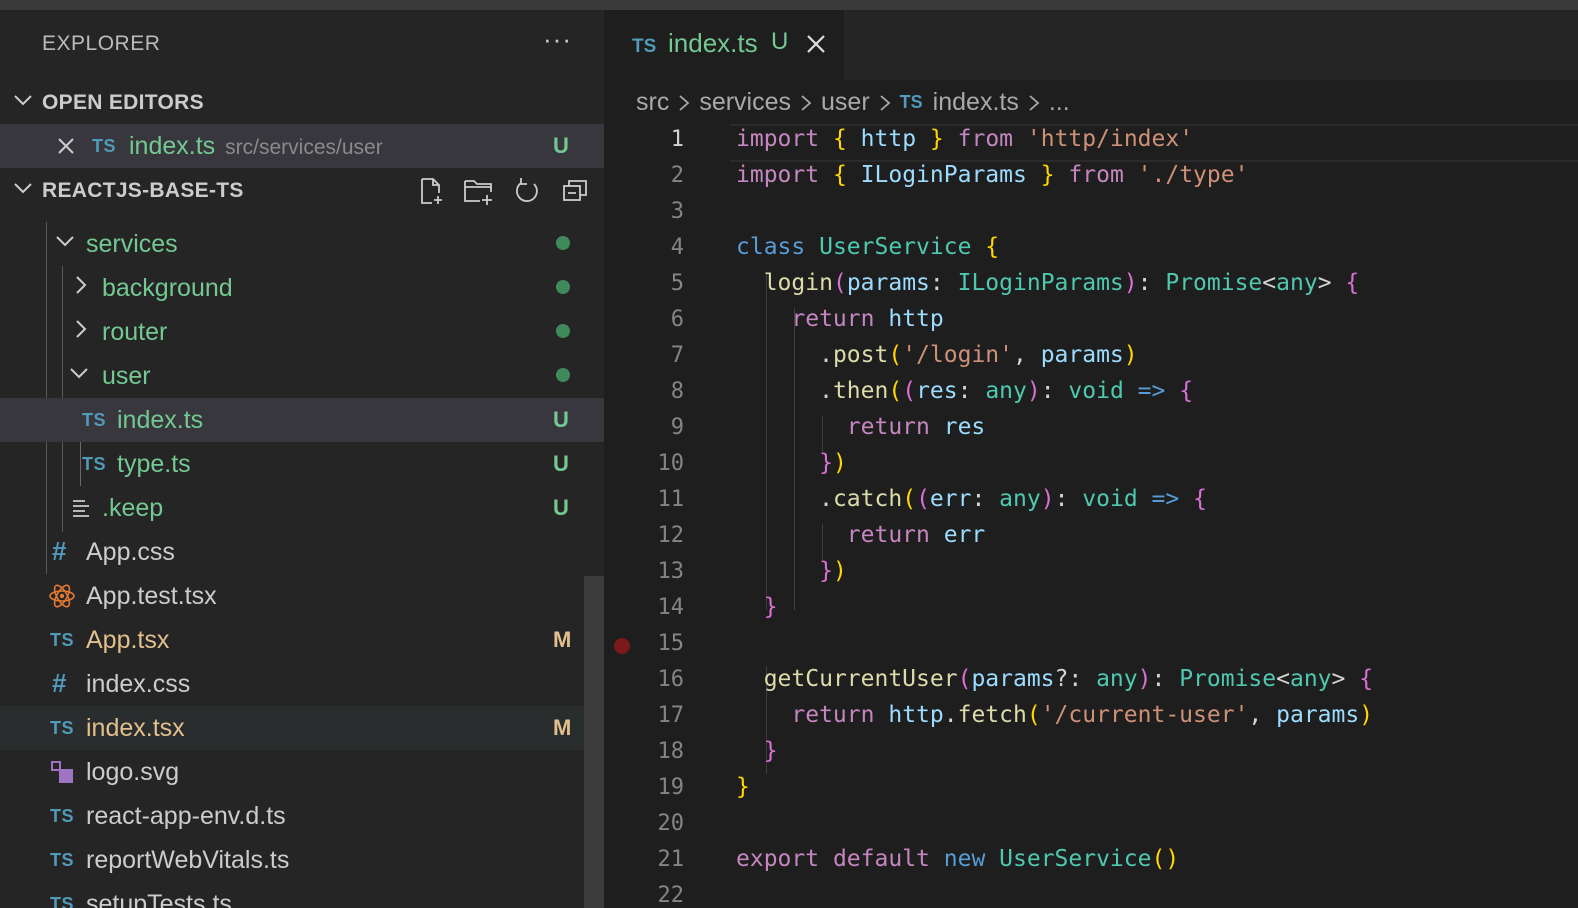 The width and height of the screenshot is (1578, 908). What do you see at coordinates (159, 899) in the screenshot?
I see `file-name: setupTests.ts` at bounding box center [159, 899].